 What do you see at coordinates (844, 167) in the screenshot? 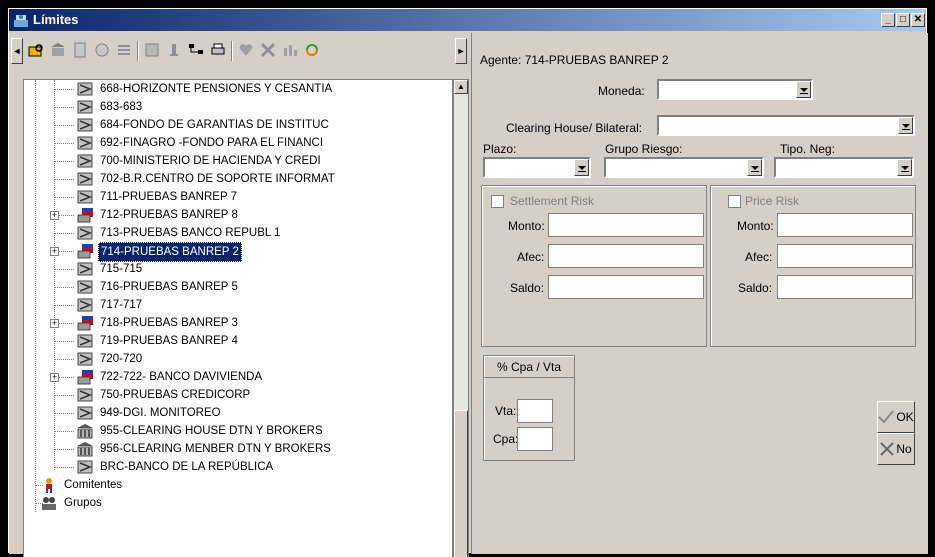
I see `tipo-neg-select` at bounding box center [844, 167].